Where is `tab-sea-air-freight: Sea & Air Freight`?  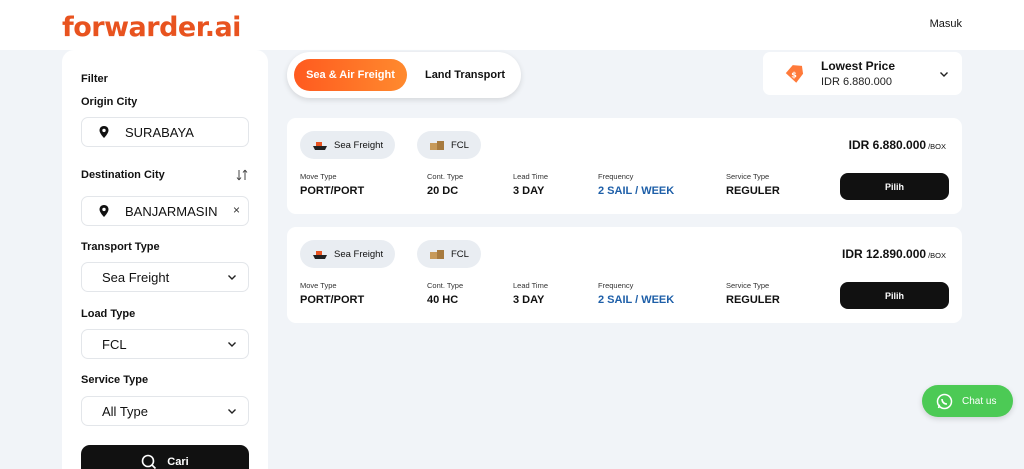 tab-sea-air-freight: Sea & Air Freight is located at coordinates (350, 75).